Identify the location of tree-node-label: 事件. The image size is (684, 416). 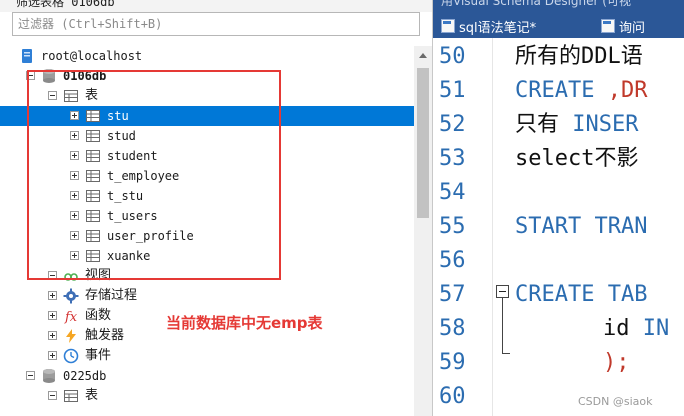
(98, 355).